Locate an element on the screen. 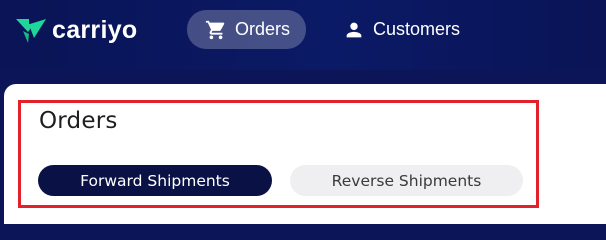  page-title: Orders is located at coordinates (78, 121).